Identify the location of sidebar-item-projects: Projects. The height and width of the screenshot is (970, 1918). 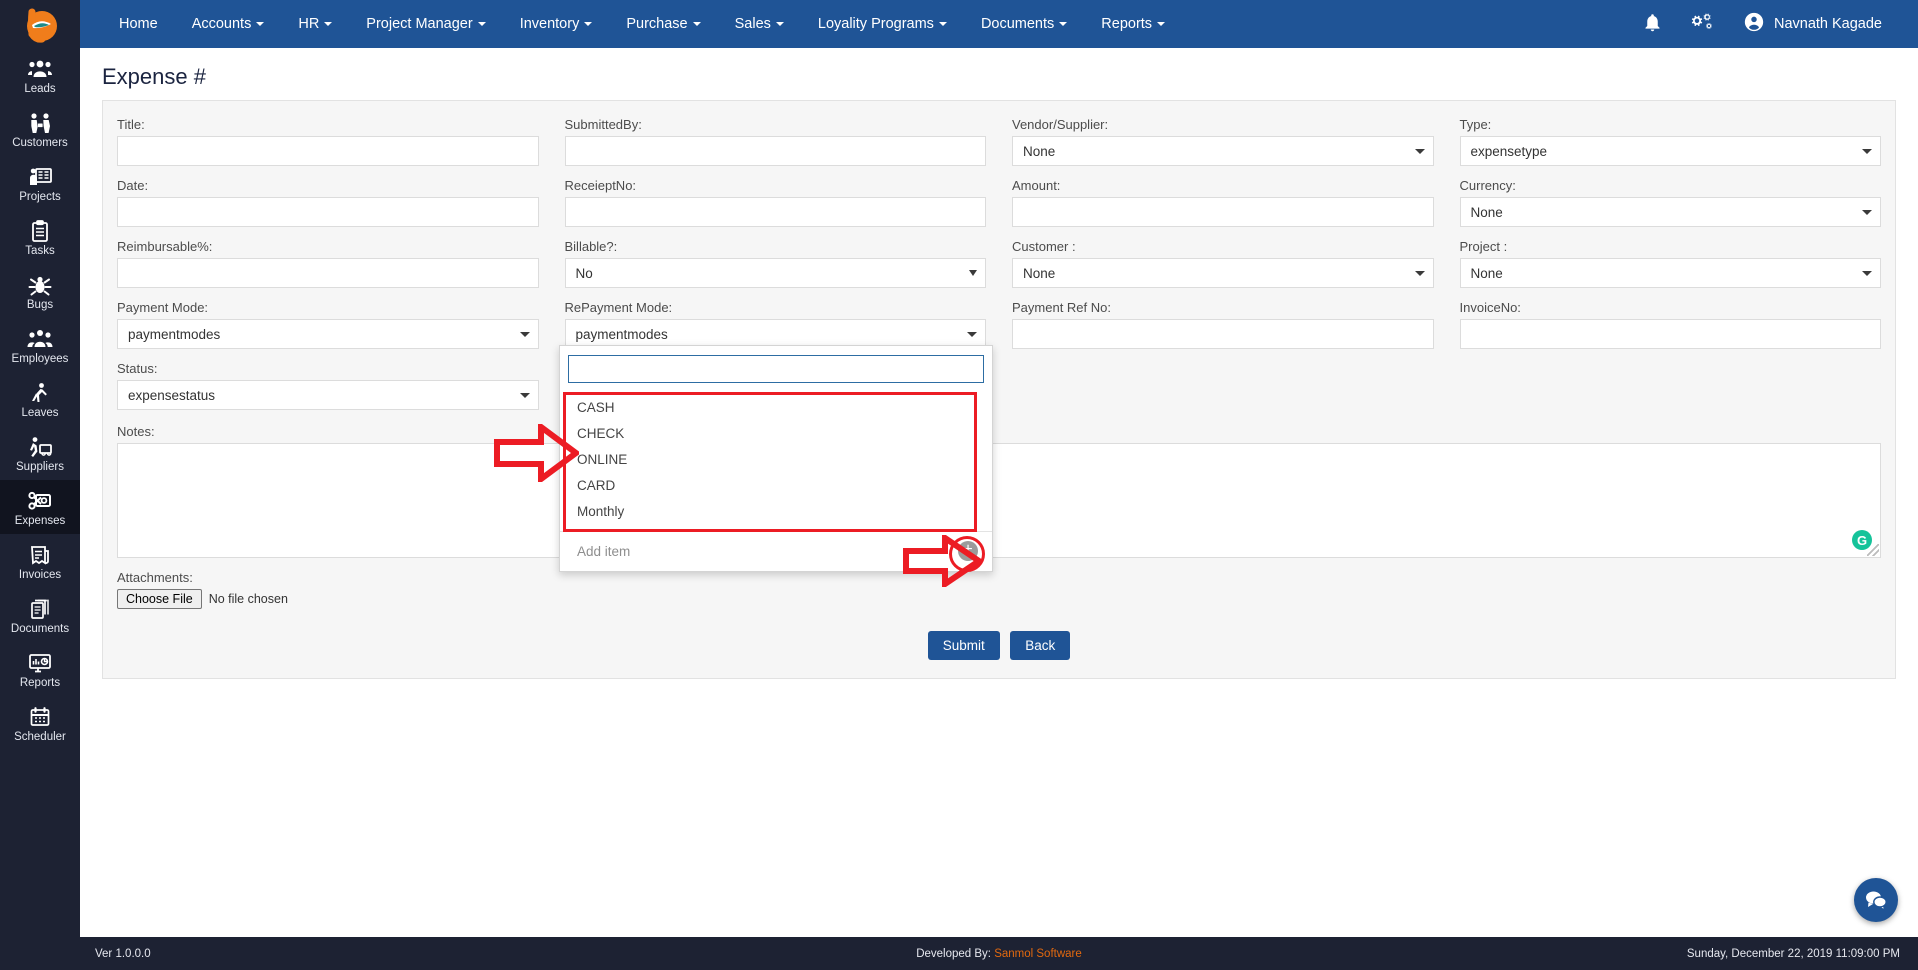
(40, 183).